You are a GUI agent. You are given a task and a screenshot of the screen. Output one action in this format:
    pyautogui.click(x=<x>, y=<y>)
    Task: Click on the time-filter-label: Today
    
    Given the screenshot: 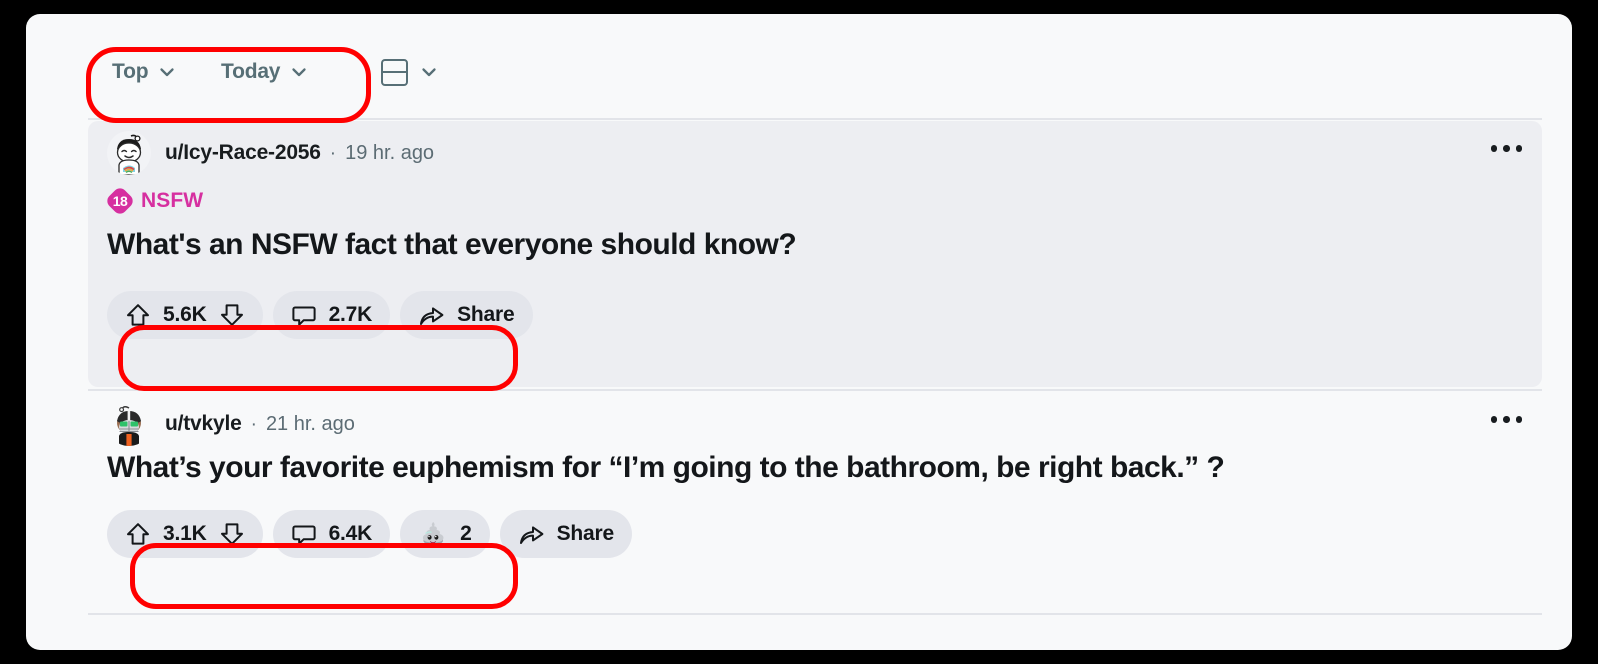 What is the action you would take?
    pyautogui.click(x=251, y=71)
    